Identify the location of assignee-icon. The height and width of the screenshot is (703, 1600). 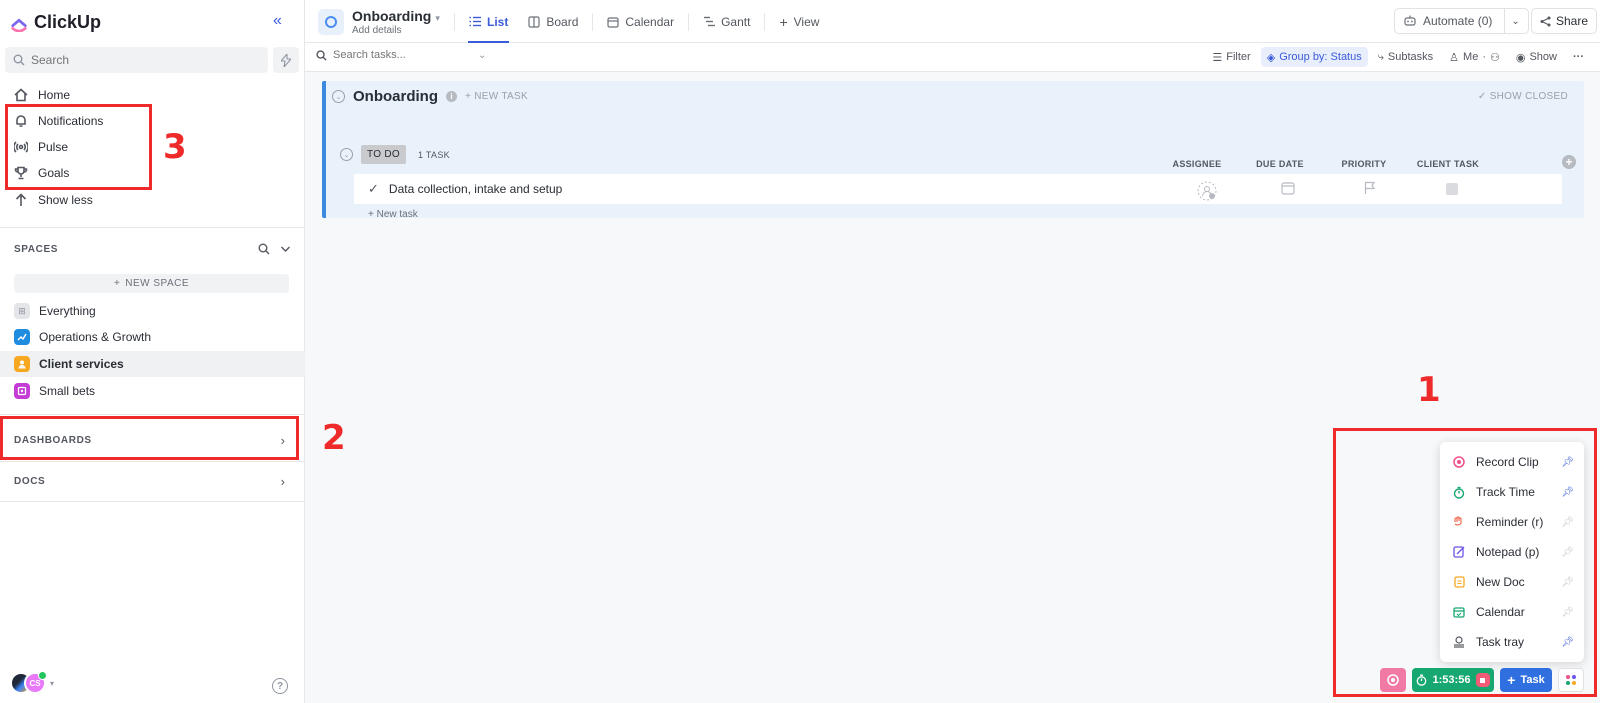
(1207, 192).